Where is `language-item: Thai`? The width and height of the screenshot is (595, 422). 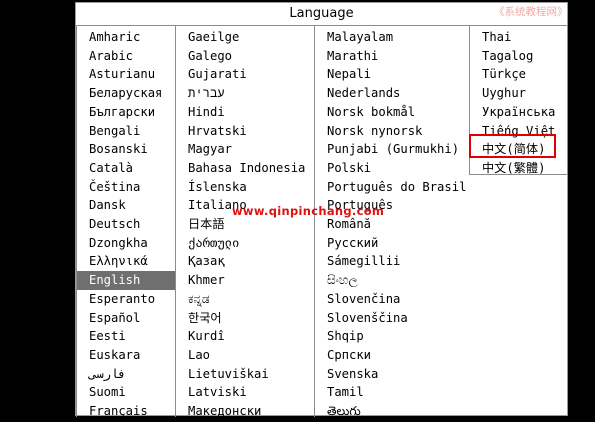 language-item: Thai is located at coordinates (518, 37).